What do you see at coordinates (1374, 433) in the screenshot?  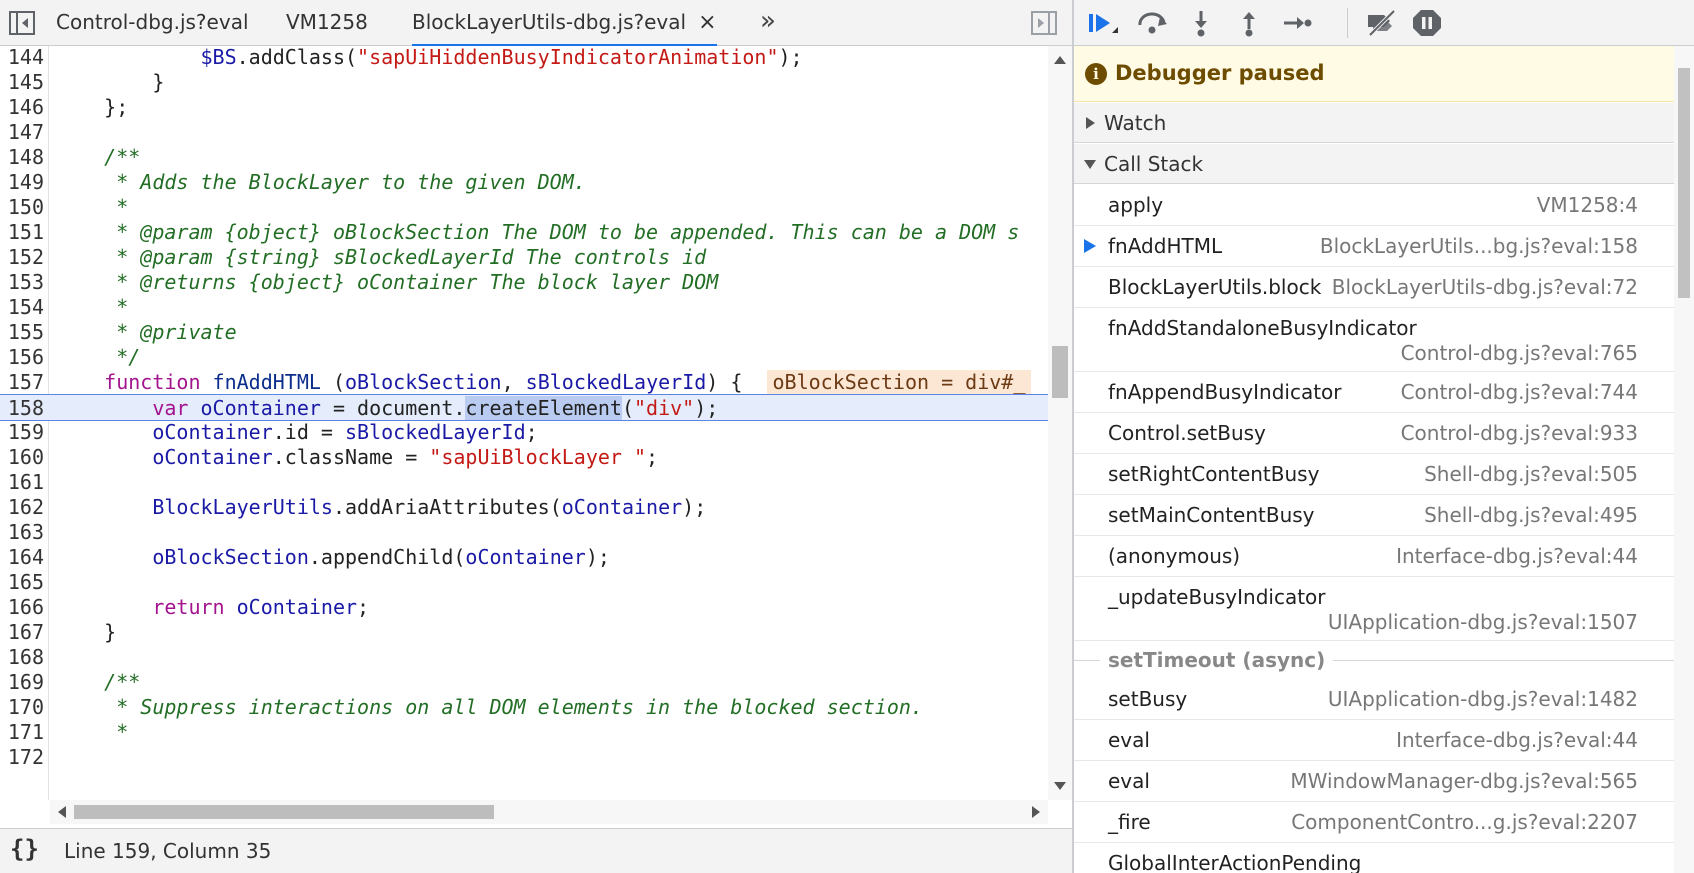 I see `call-frame: Control.setBusy Control-dbg.js?eval:933` at bounding box center [1374, 433].